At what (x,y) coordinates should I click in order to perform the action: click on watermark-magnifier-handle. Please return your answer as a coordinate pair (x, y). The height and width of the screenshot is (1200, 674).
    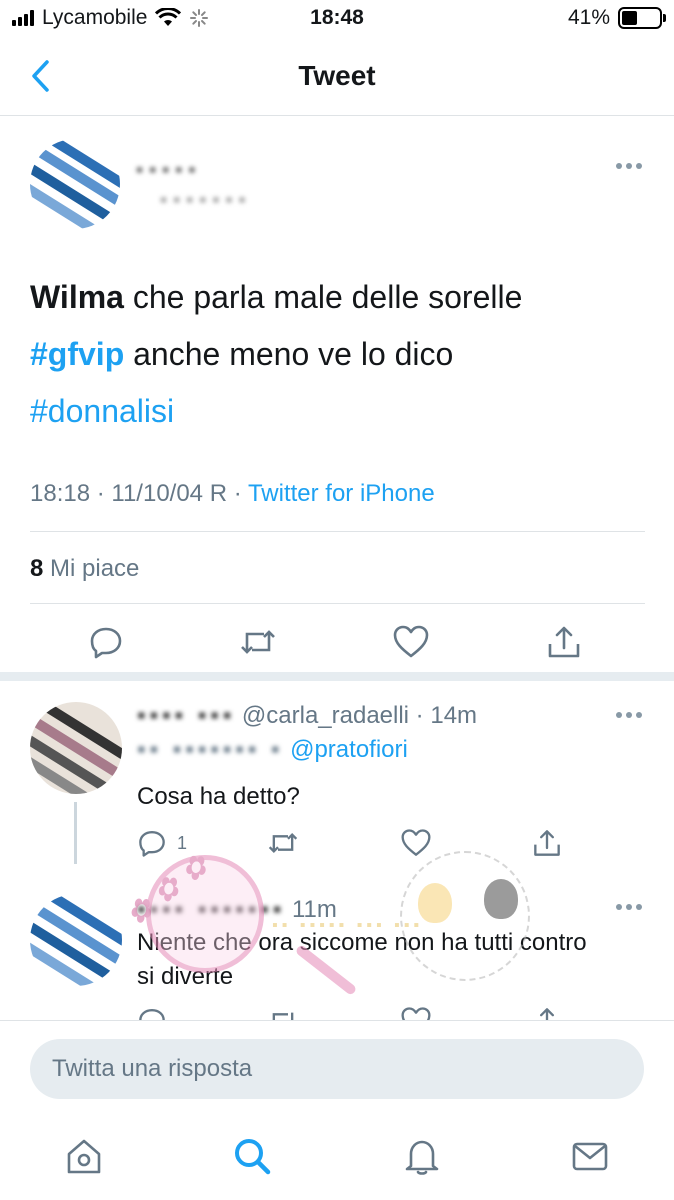
    Looking at the image, I should click on (326, 970).